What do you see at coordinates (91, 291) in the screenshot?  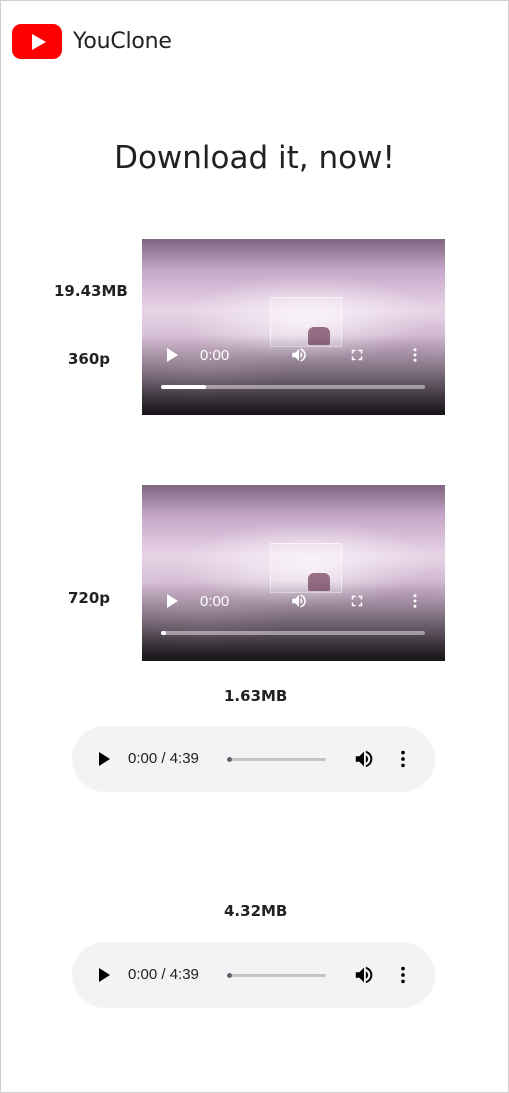 I see `video-1-size: 19.43MB` at bounding box center [91, 291].